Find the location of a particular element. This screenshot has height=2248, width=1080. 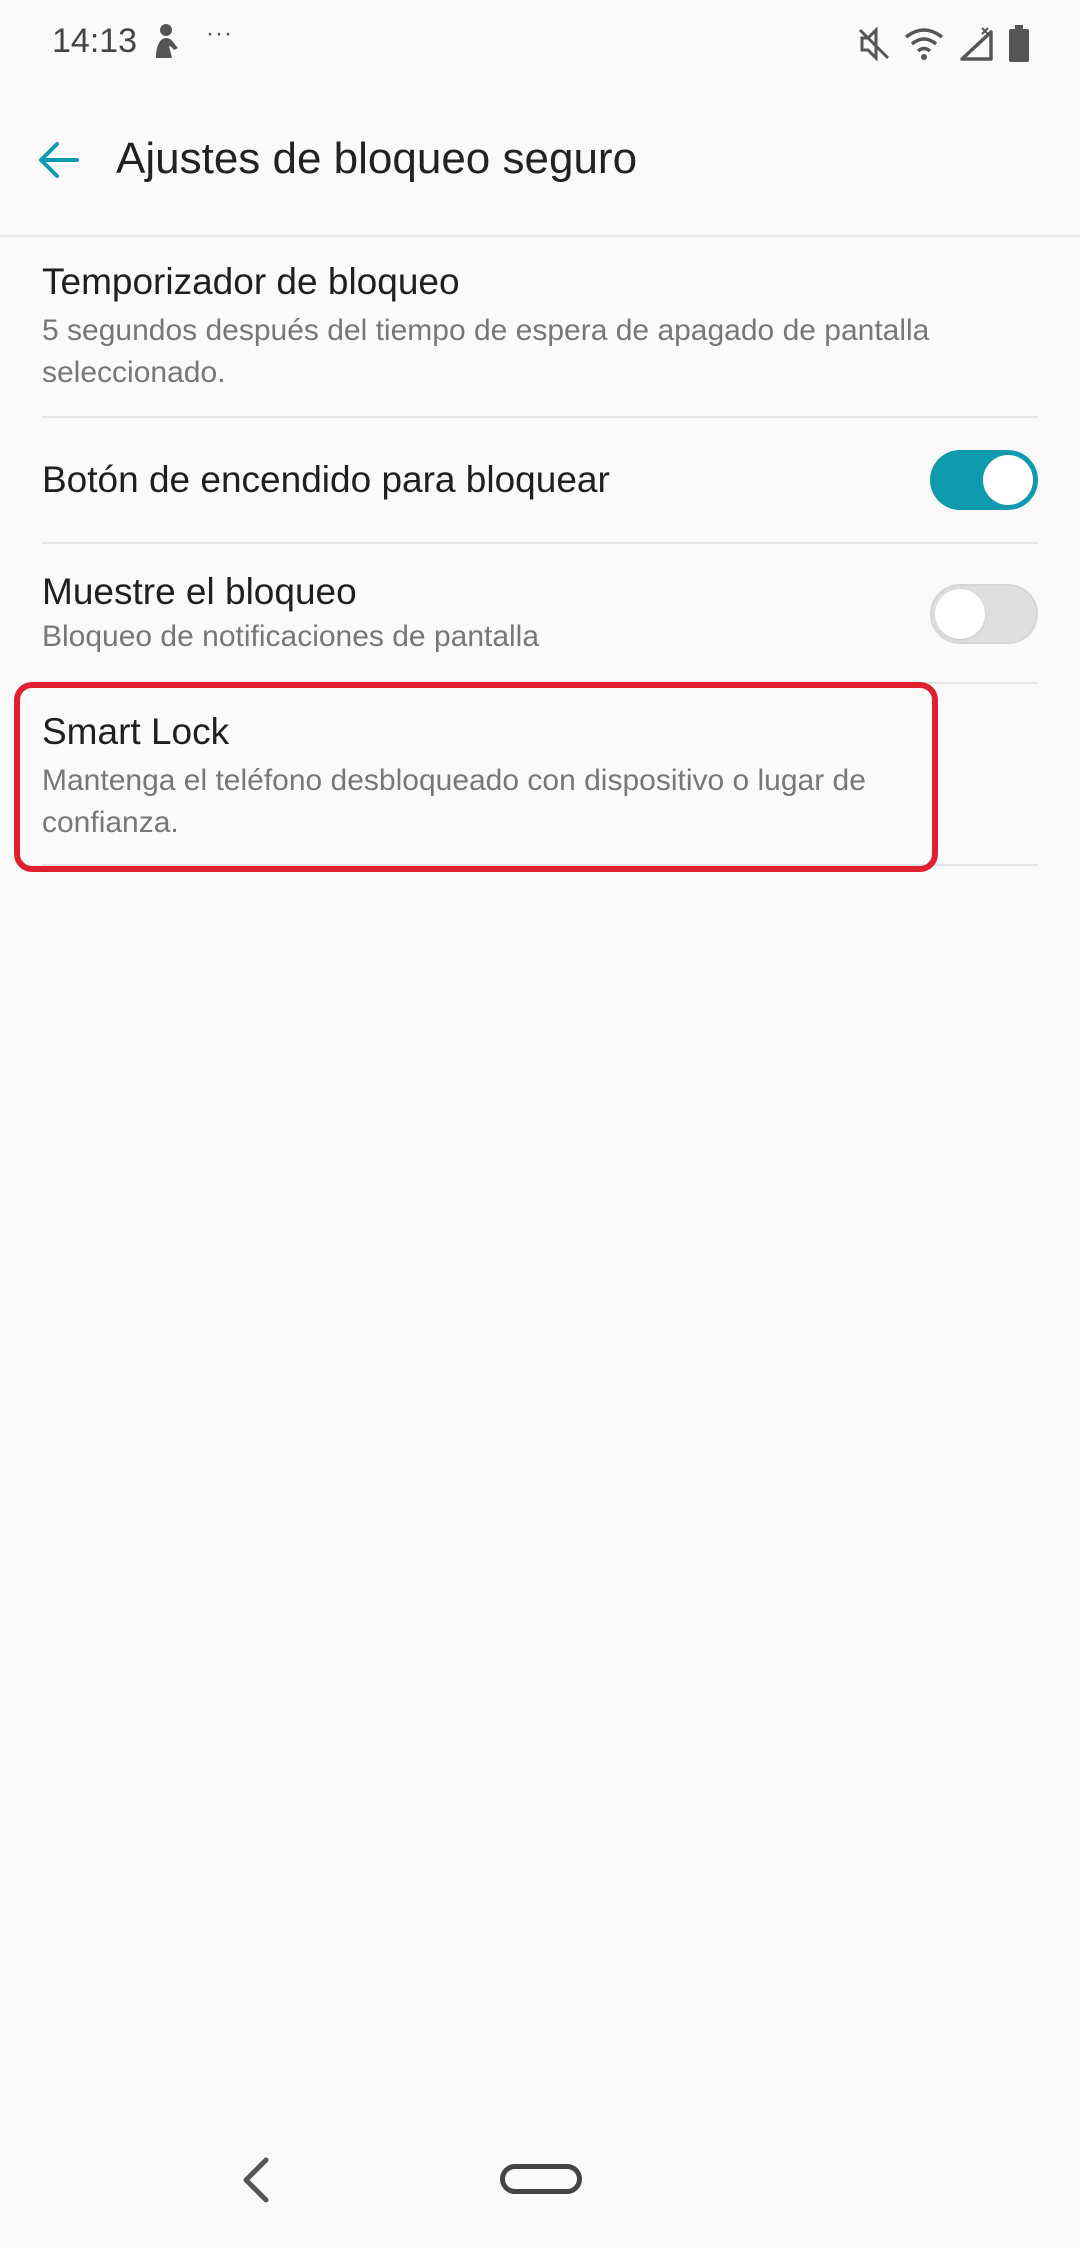

show-lock-toggle is located at coordinates (984, 614).